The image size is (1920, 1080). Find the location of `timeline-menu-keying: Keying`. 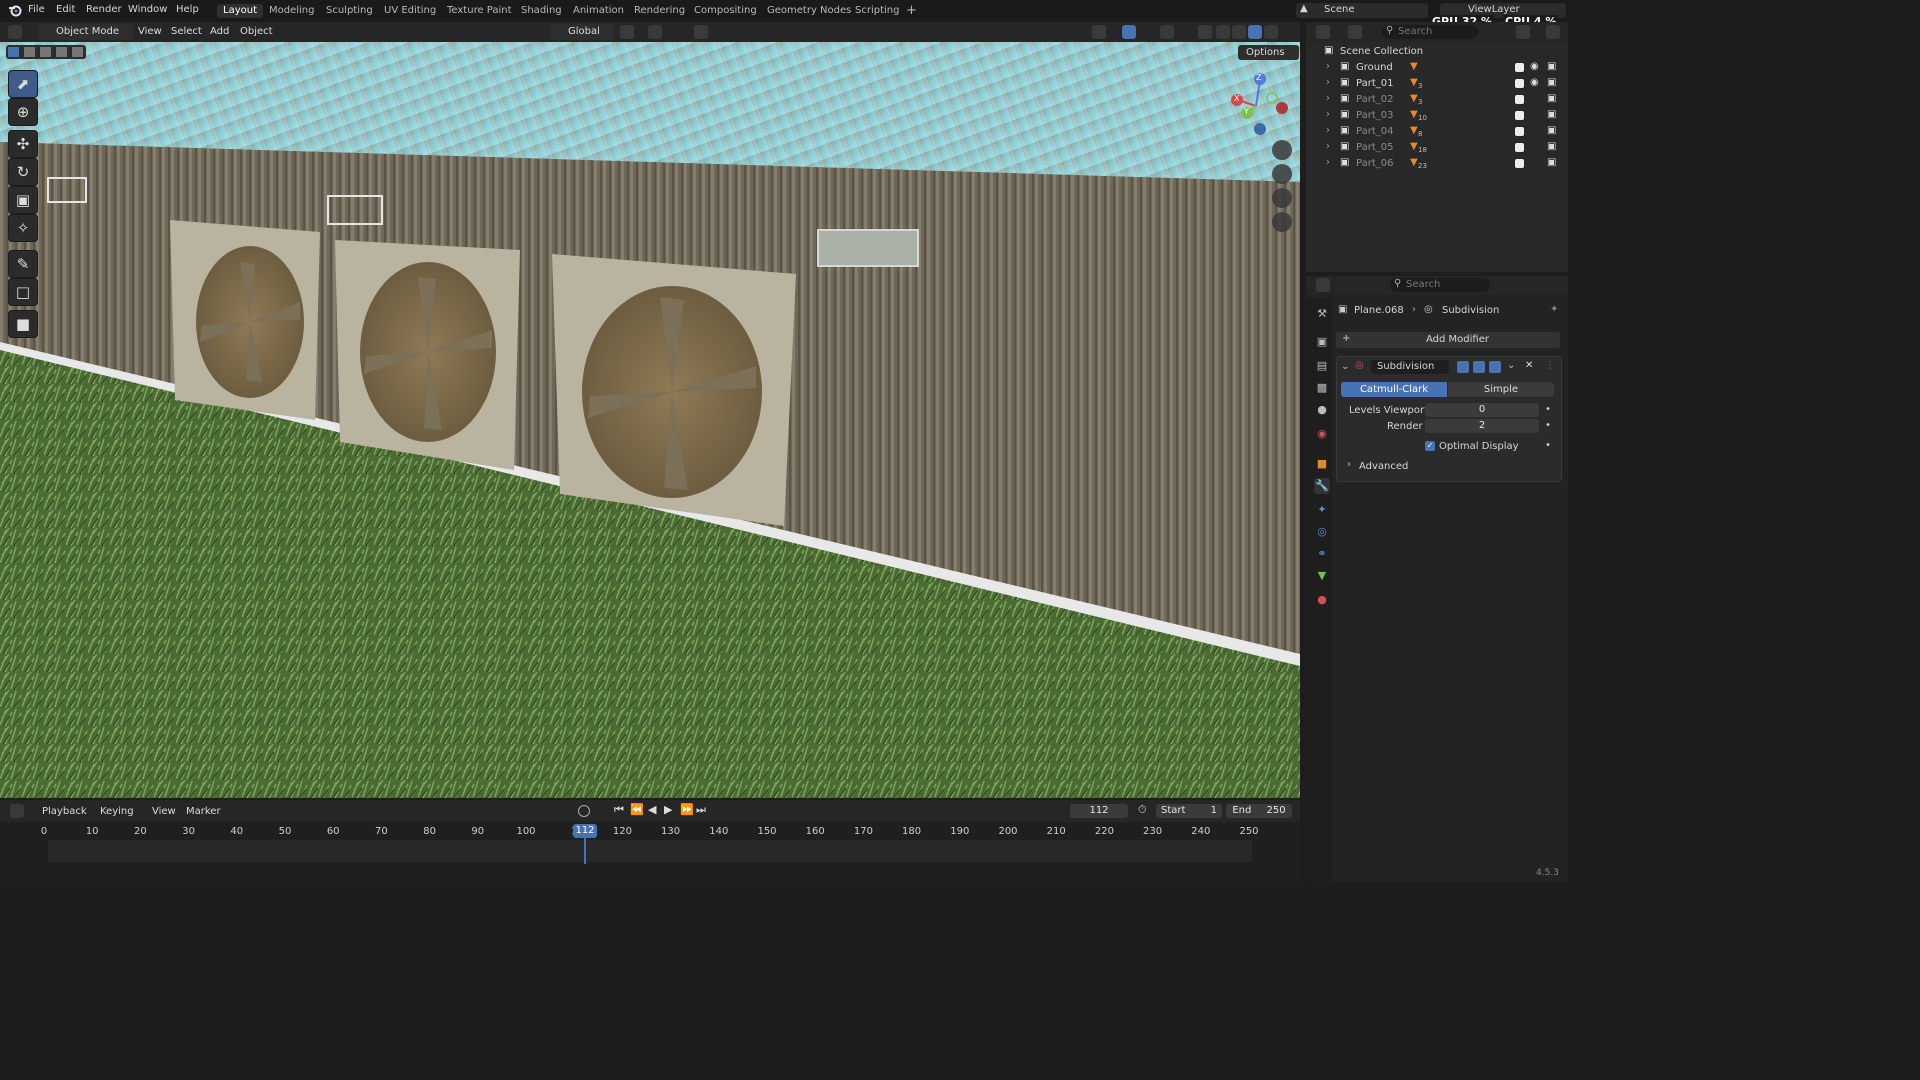

timeline-menu-keying: Keying is located at coordinates (117, 812).